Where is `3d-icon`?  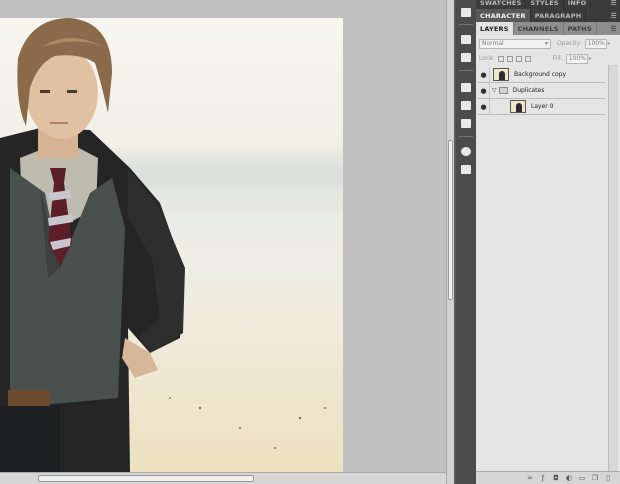 3d-icon is located at coordinates (466, 169).